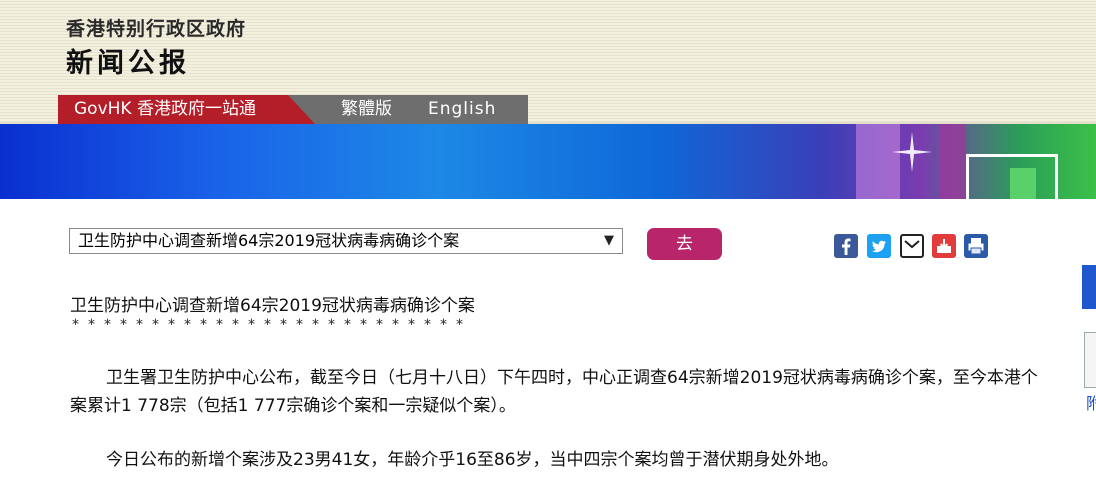  I want to click on go-button: 去, so click(684, 244).